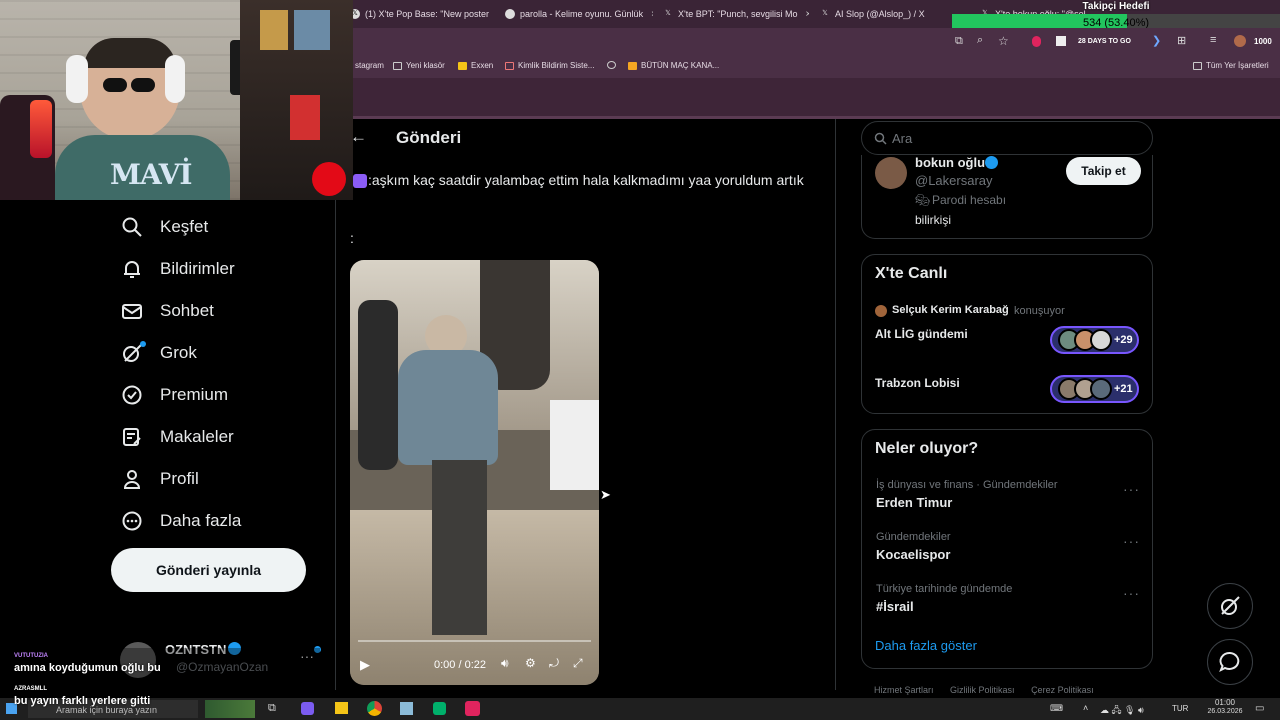 Image resolution: width=1280 pixels, height=720 pixels. Describe the element at coordinates (419, 65) in the screenshot. I see `bookmark-item: Yeni klasör` at that location.